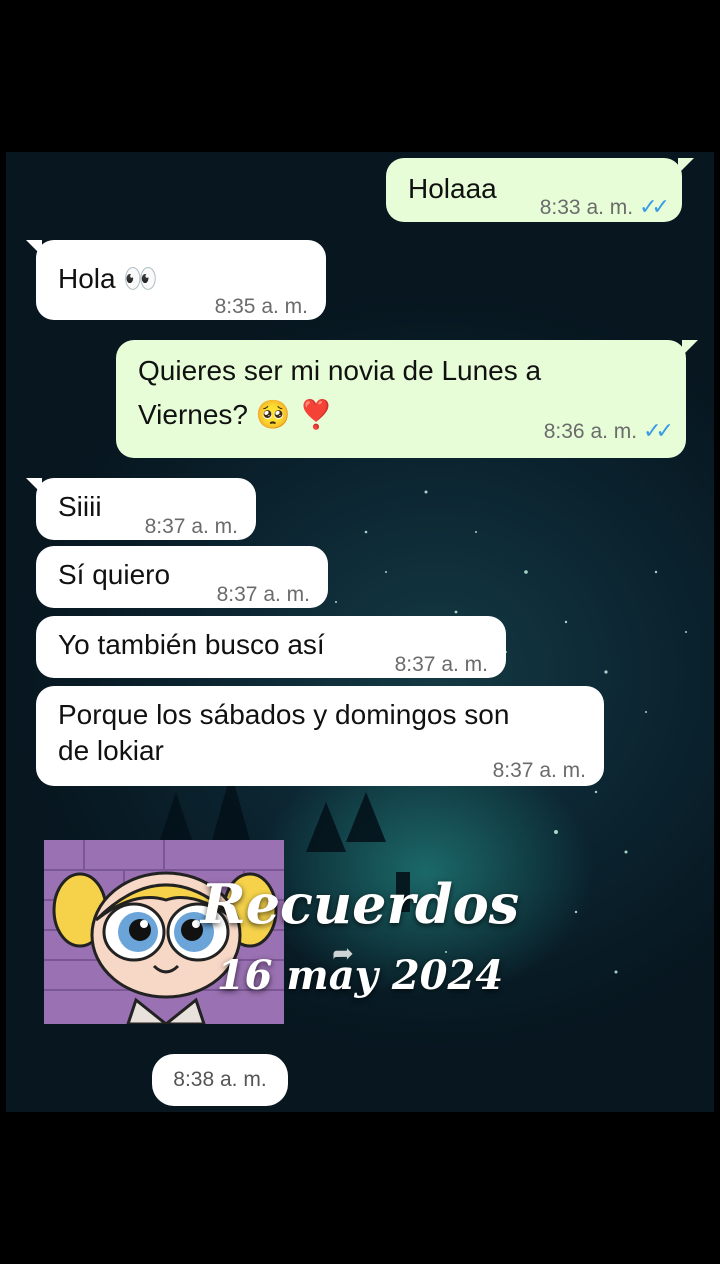  I want to click on message-incoming: Hola 👀 8:35 a. m., so click(176, 280).